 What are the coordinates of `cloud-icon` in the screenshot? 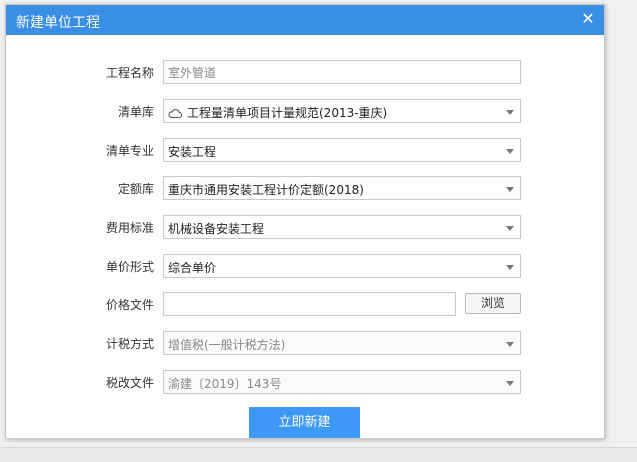 It's located at (175, 113).